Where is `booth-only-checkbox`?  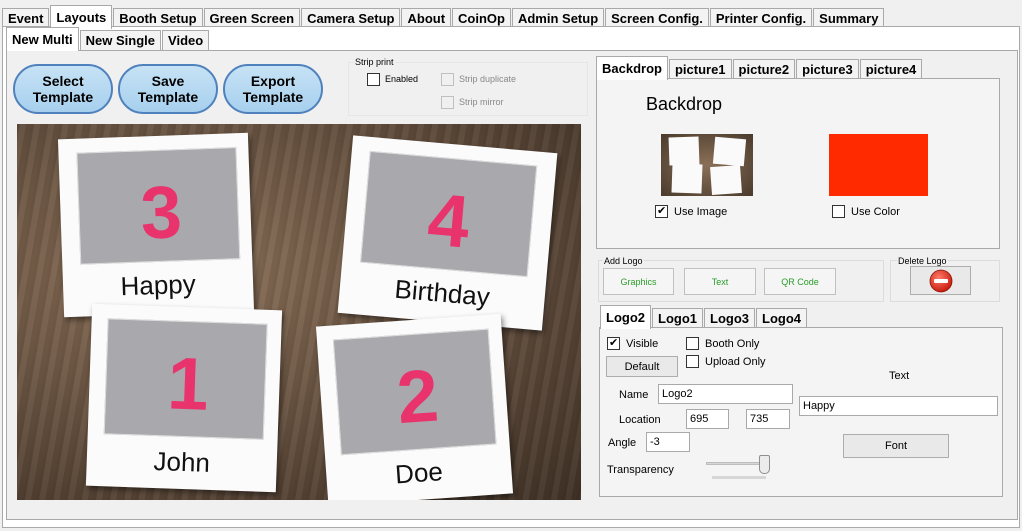 booth-only-checkbox is located at coordinates (692, 343).